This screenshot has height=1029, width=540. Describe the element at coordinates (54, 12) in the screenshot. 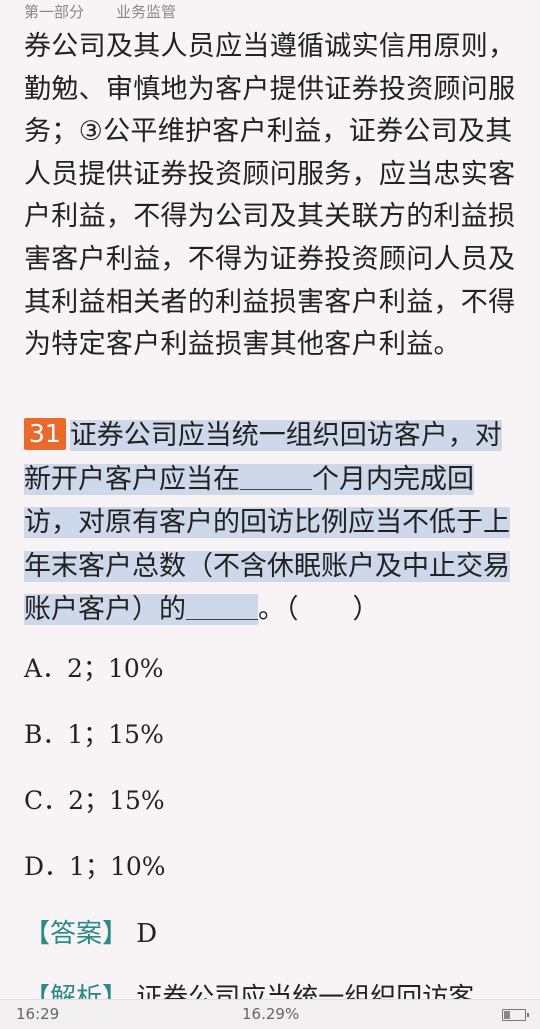

I see `header-part: 第一部分` at that location.